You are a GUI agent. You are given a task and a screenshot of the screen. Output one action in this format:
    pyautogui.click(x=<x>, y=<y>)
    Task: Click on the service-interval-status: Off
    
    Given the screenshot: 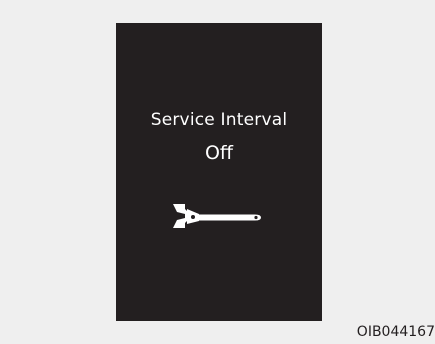 What is the action you would take?
    pyautogui.click(x=219, y=153)
    